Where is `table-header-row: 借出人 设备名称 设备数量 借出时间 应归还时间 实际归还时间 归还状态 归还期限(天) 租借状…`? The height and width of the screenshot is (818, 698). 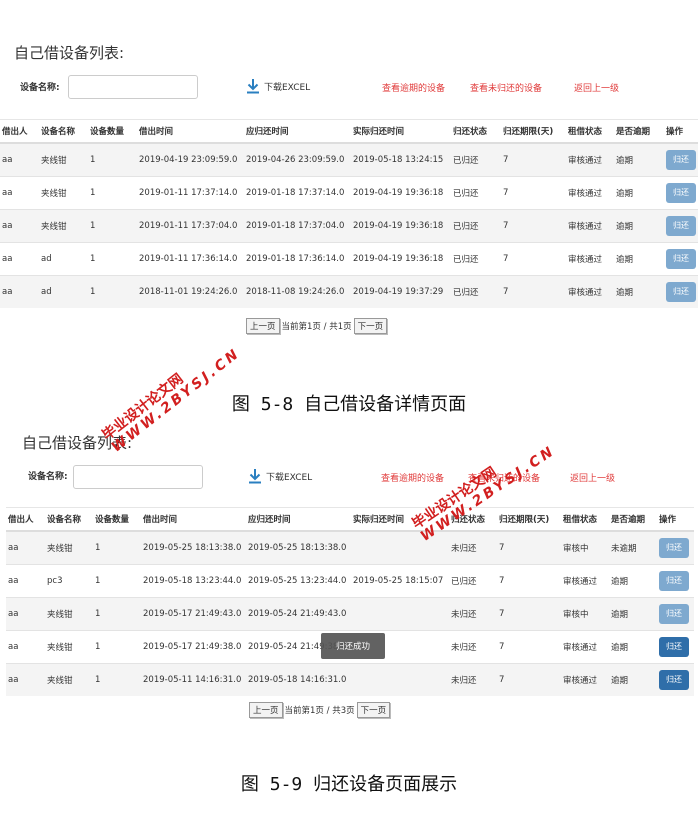
table-header-row: 借出人 设备名称 设备数量 借出时间 应归还时间 实际归还时间 归还状态 归还期限(天) 租借状… is located at coordinates (350, 519).